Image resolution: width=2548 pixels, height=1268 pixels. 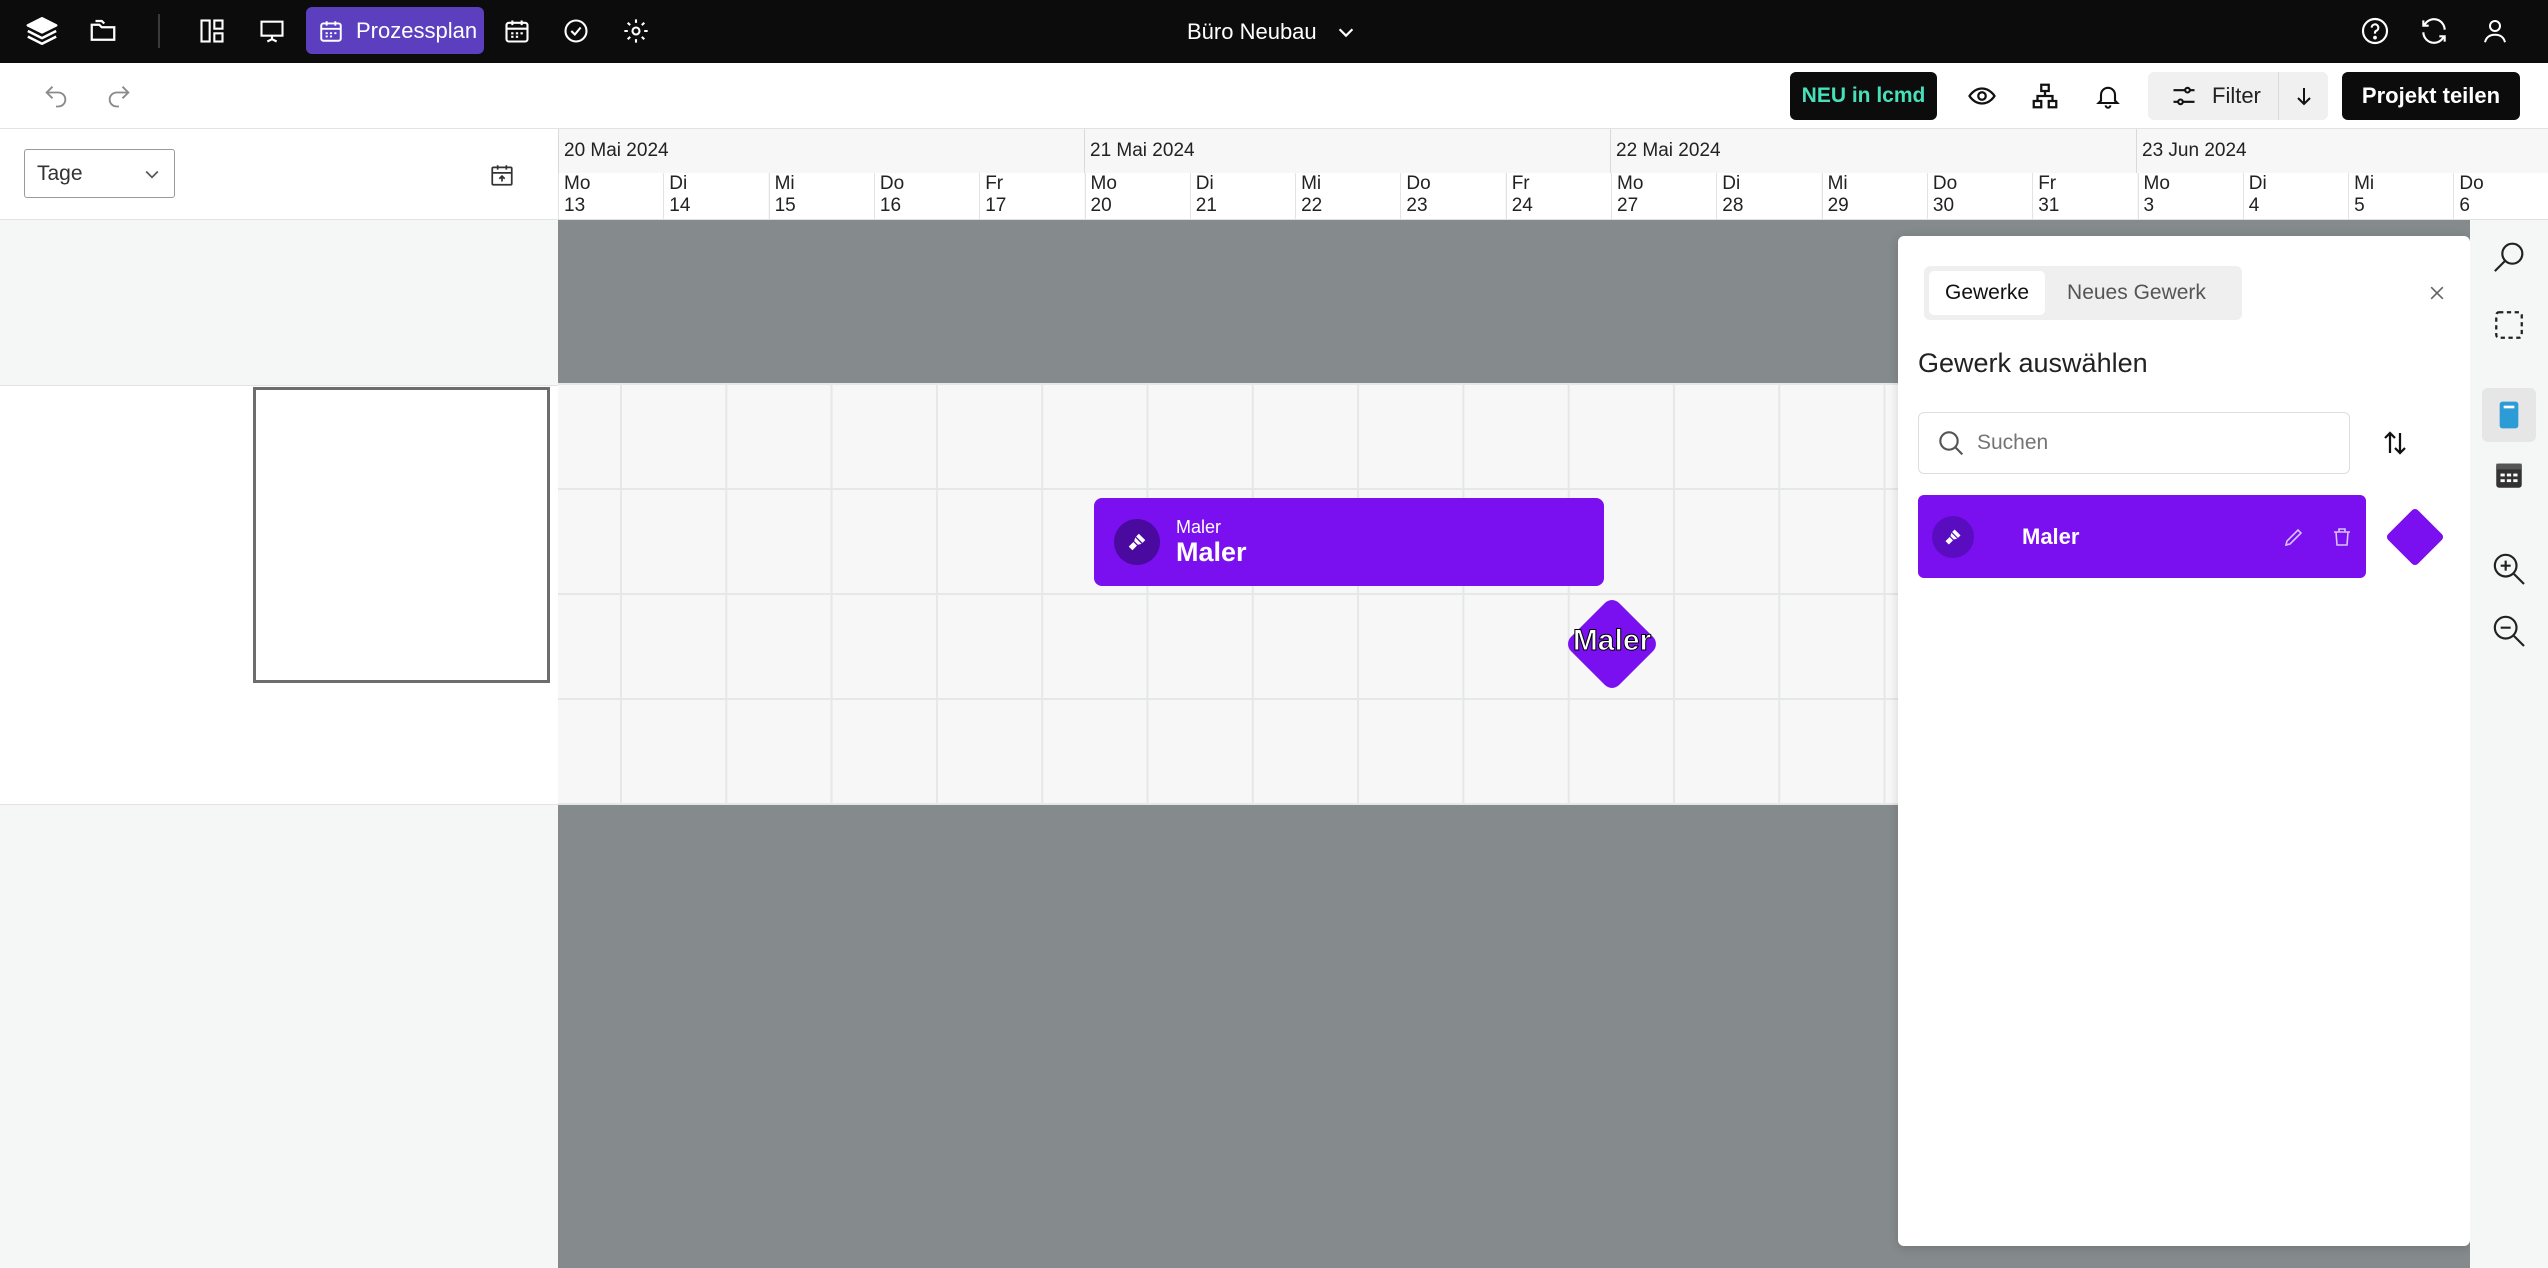 What do you see at coordinates (2509, 631) in the screenshot?
I see `zoom-out-icon` at bounding box center [2509, 631].